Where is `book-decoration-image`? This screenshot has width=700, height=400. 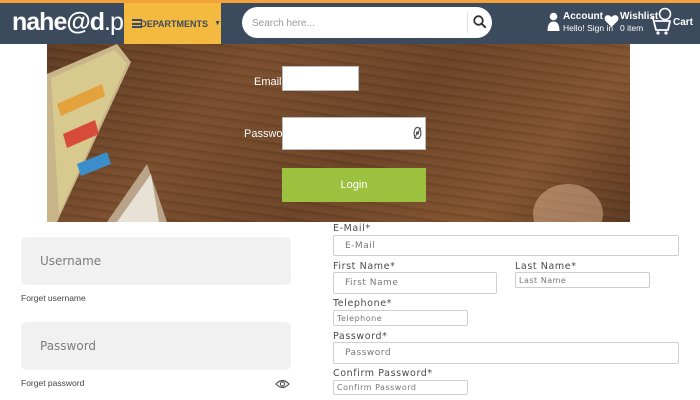 book-decoration-image is located at coordinates (107, 133).